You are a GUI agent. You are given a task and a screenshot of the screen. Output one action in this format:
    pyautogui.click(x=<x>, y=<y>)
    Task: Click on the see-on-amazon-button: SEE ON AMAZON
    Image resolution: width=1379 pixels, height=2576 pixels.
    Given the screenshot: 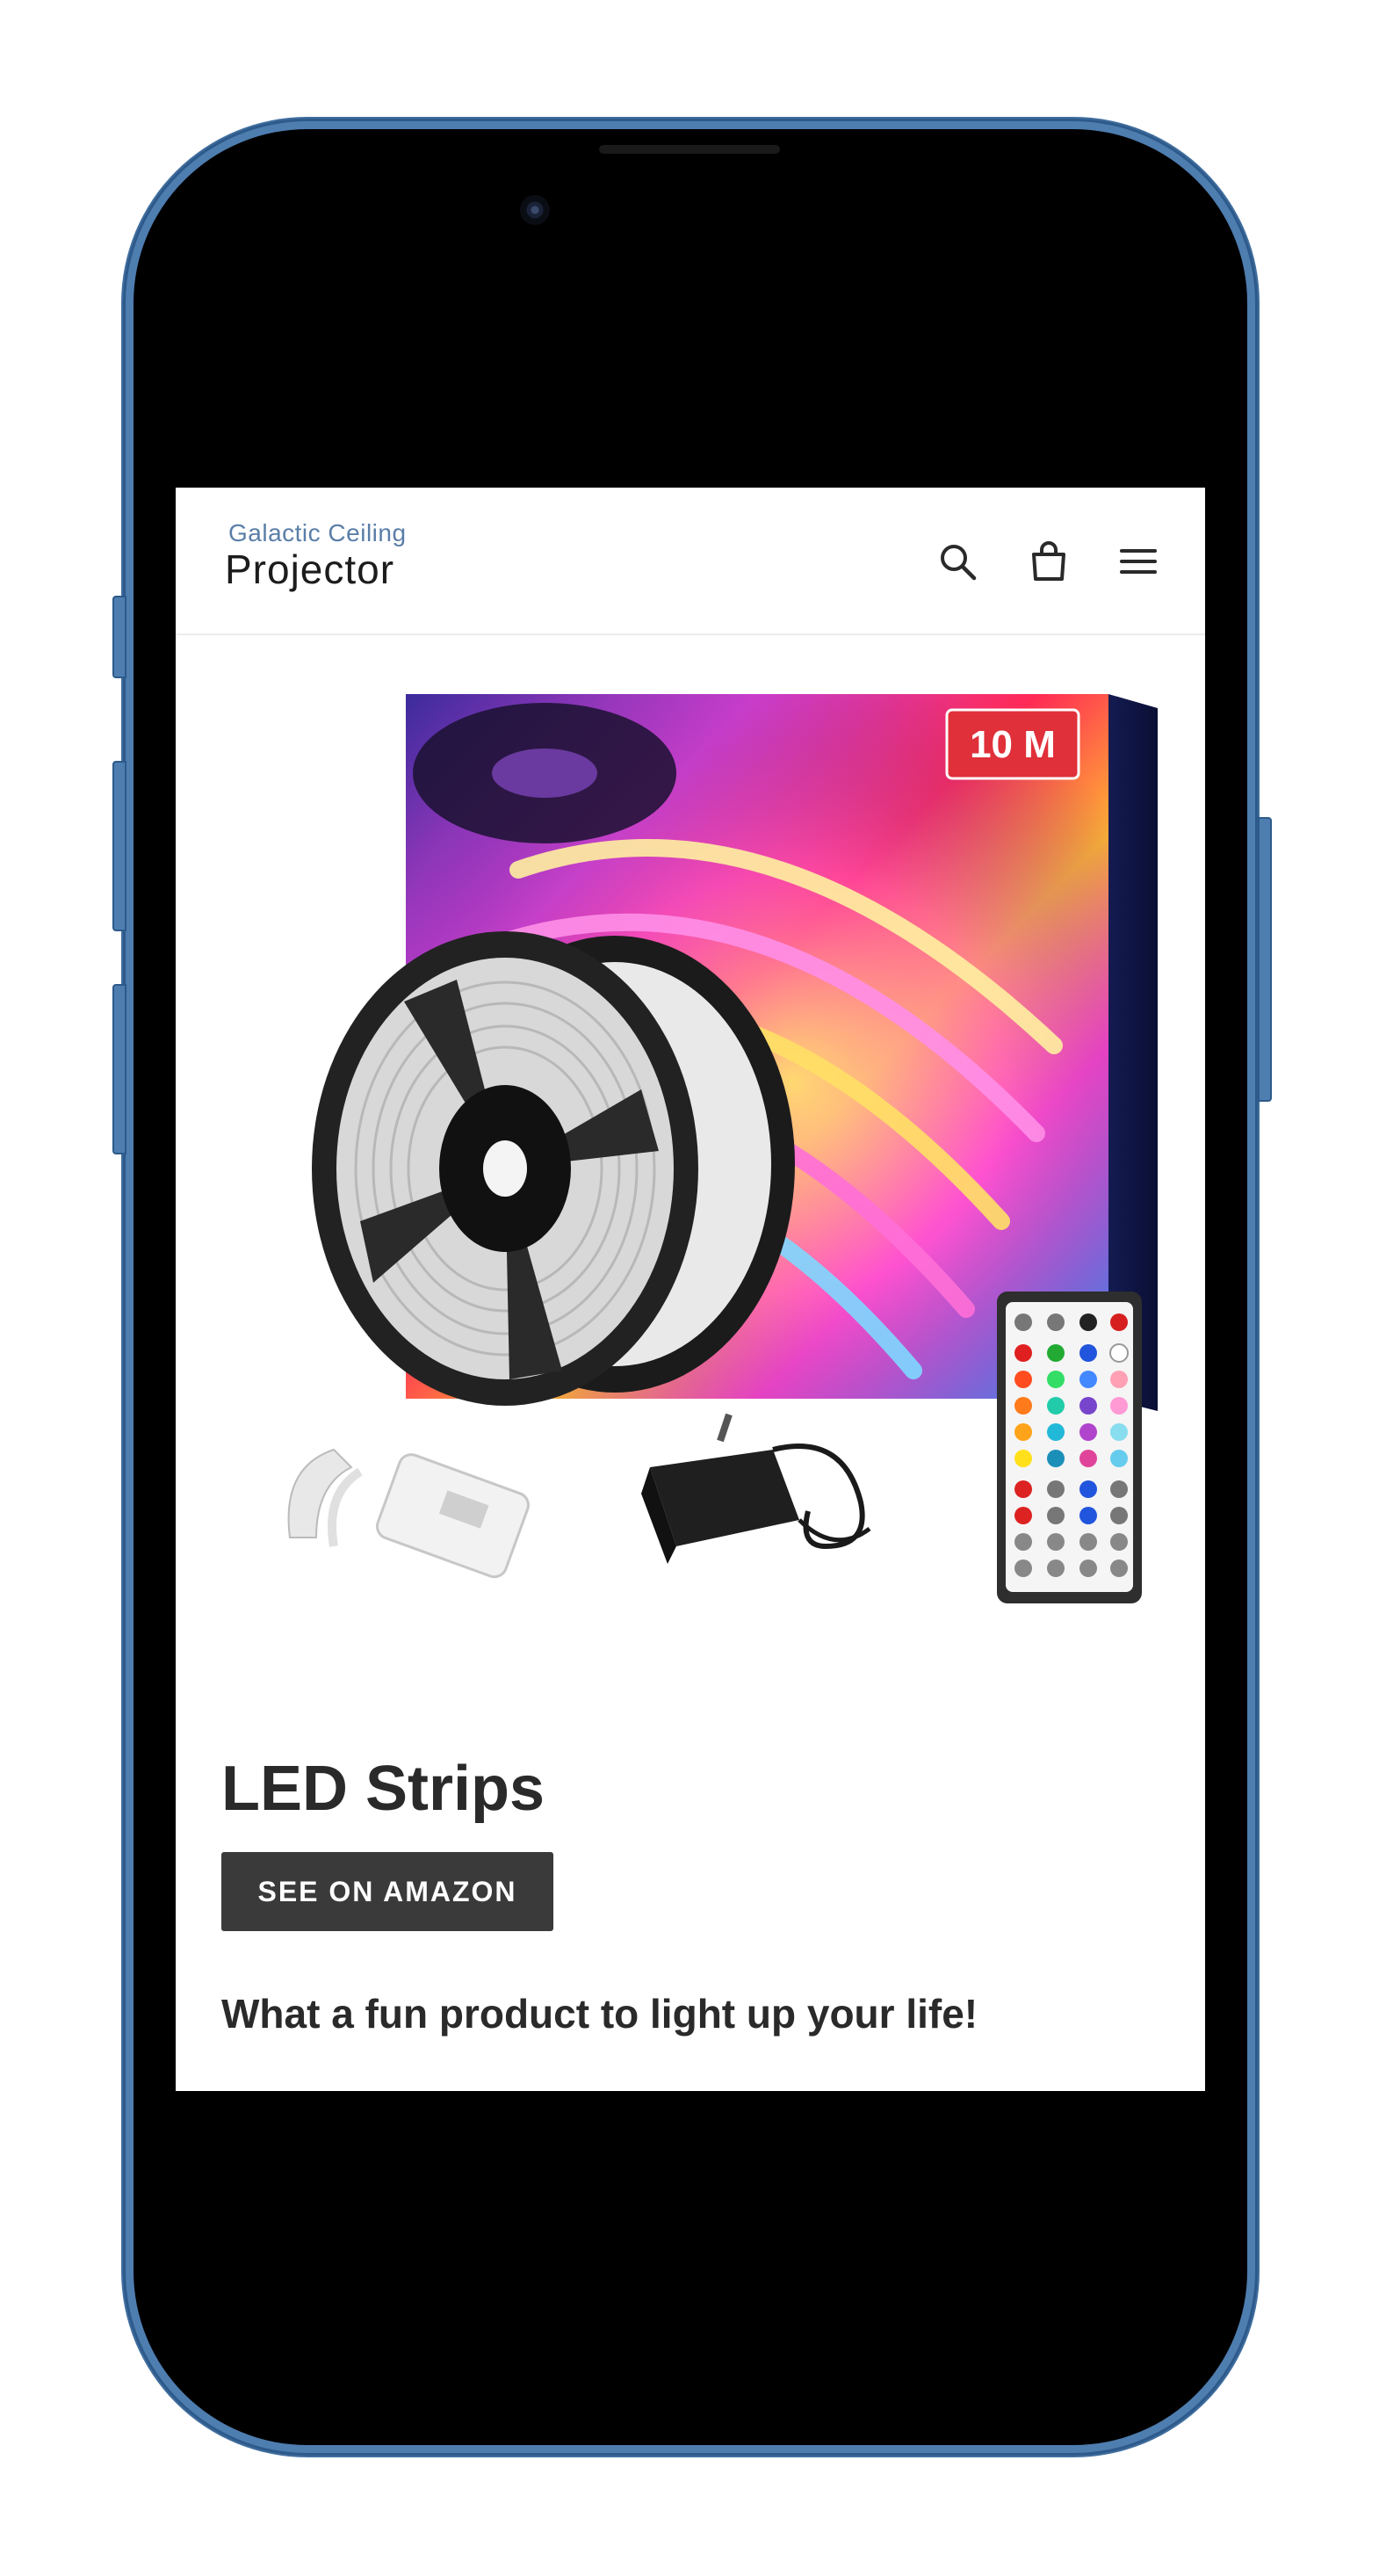 What is the action you would take?
    pyautogui.click(x=387, y=1891)
    